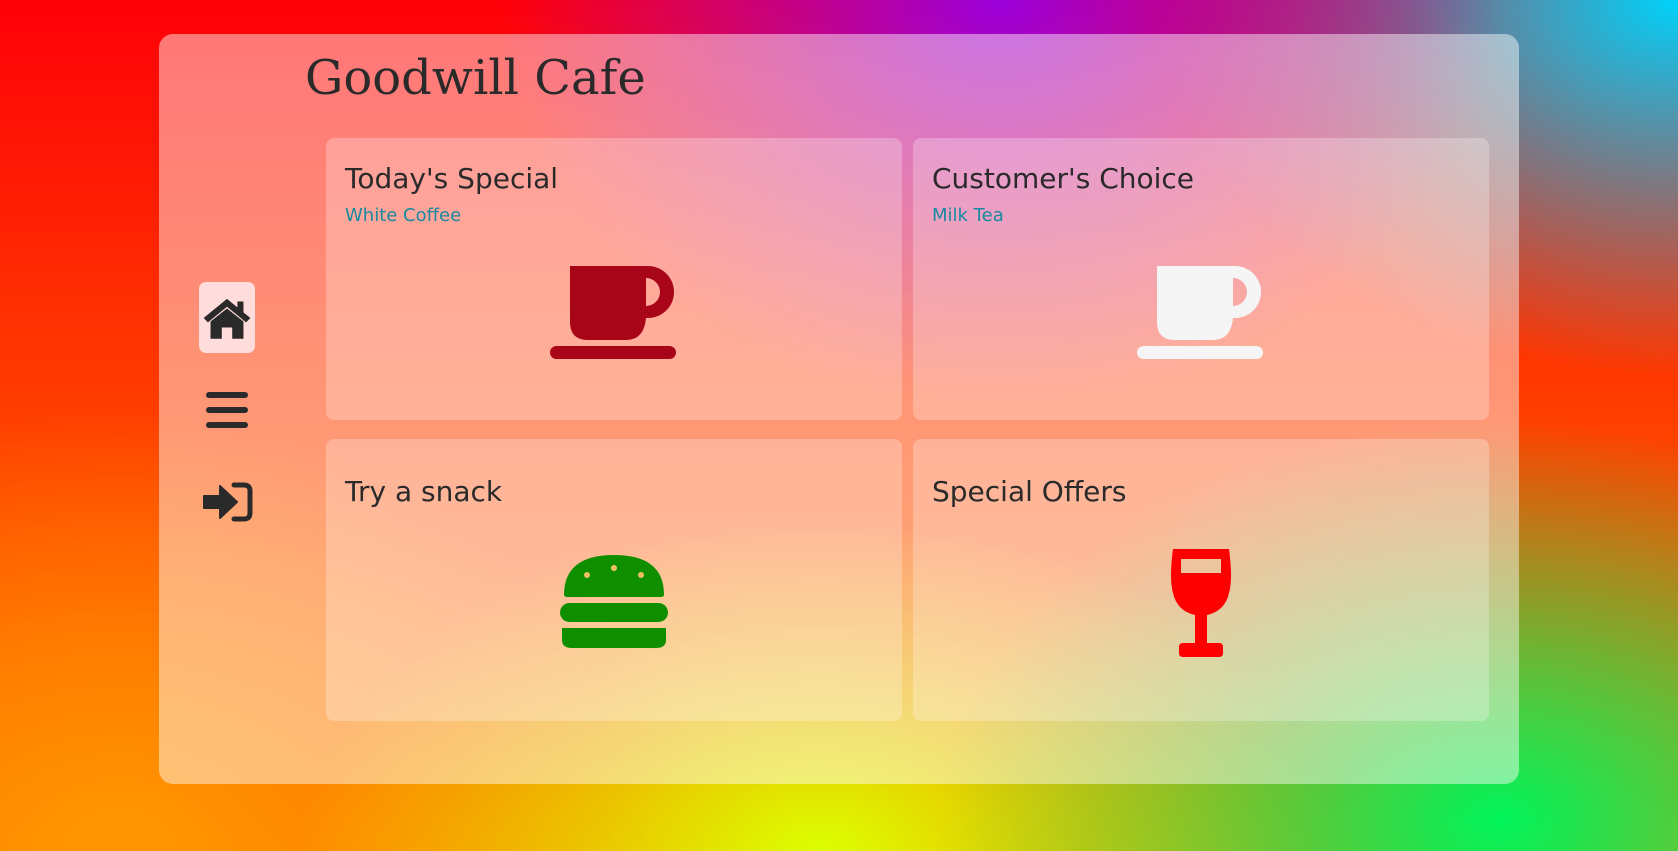 This screenshot has width=1678, height=851. Describe the element at coordinates (475, 78) in the screenshot. I see `page-title: Goodwill Cafe` at that location.